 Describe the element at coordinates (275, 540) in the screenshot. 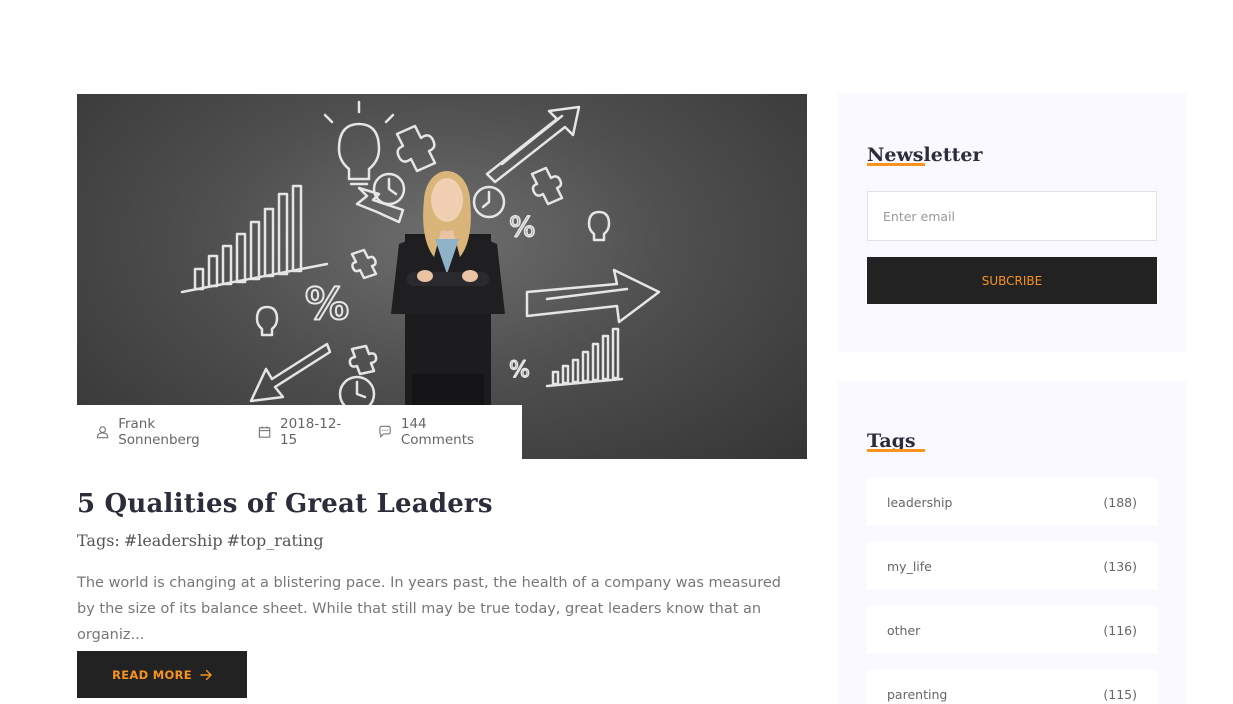

I see `post-tag-link: #top_rating` at that location.